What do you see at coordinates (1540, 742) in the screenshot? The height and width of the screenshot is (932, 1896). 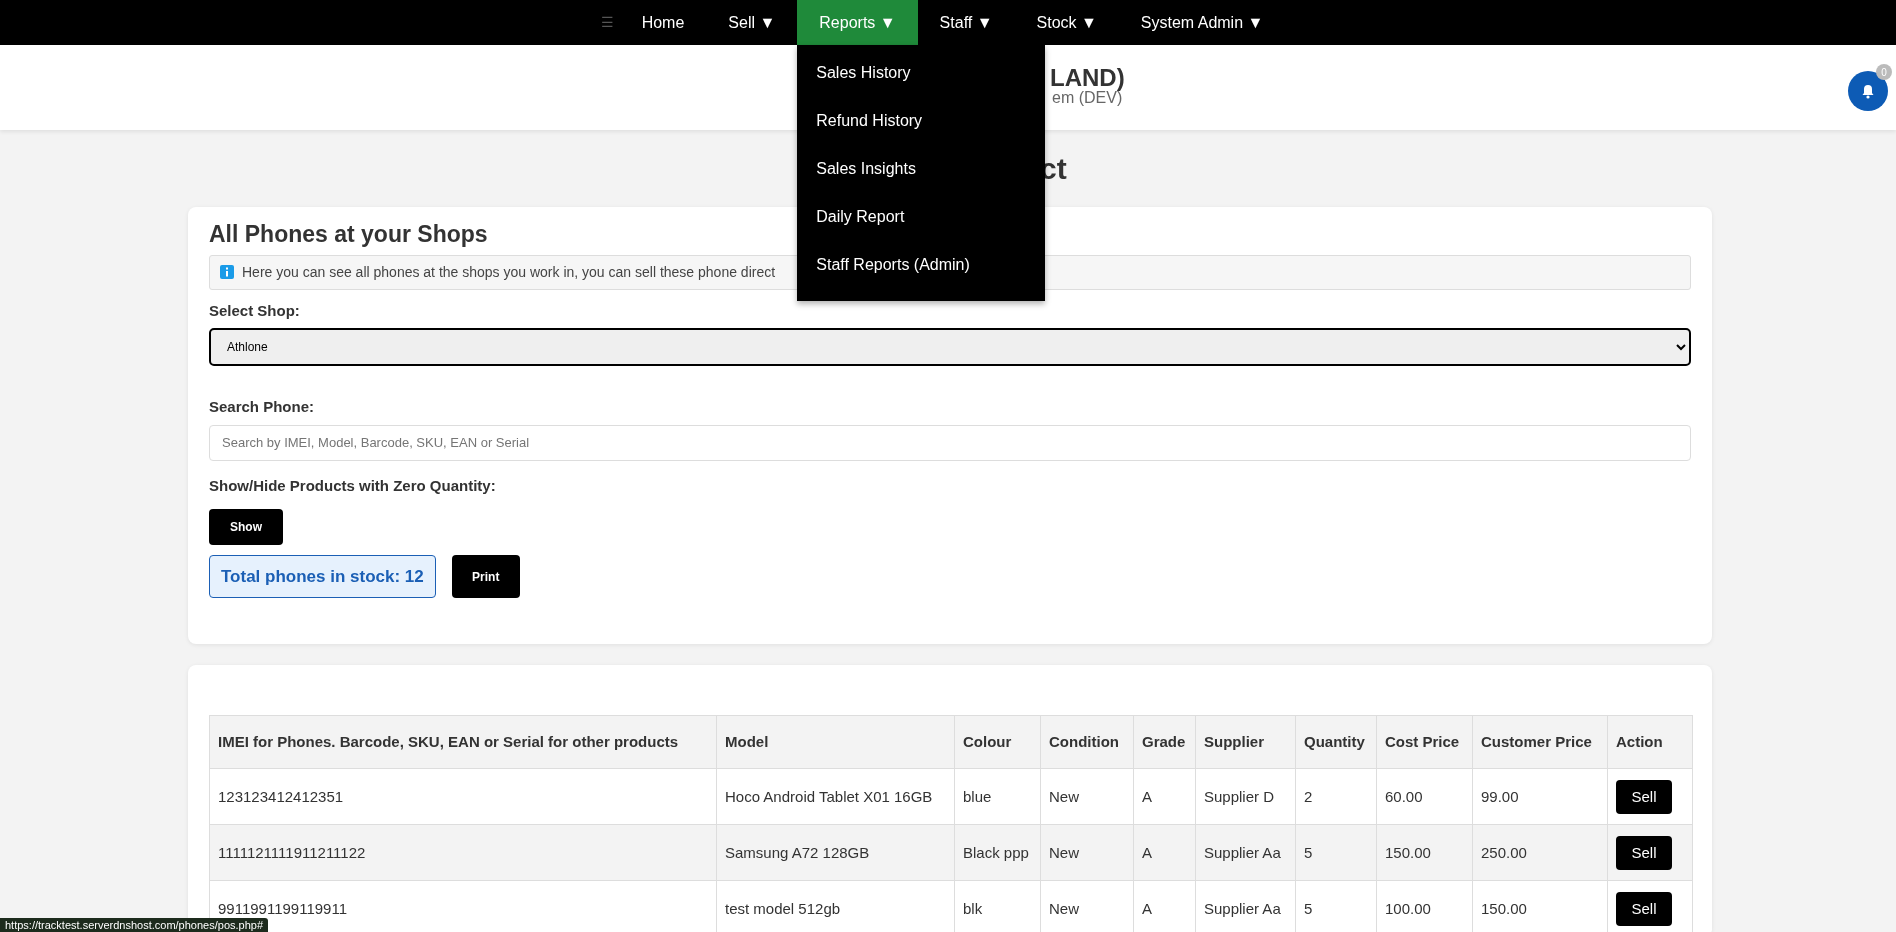 I see `column-header: Customer Price` at bounding box center [1540, 742].